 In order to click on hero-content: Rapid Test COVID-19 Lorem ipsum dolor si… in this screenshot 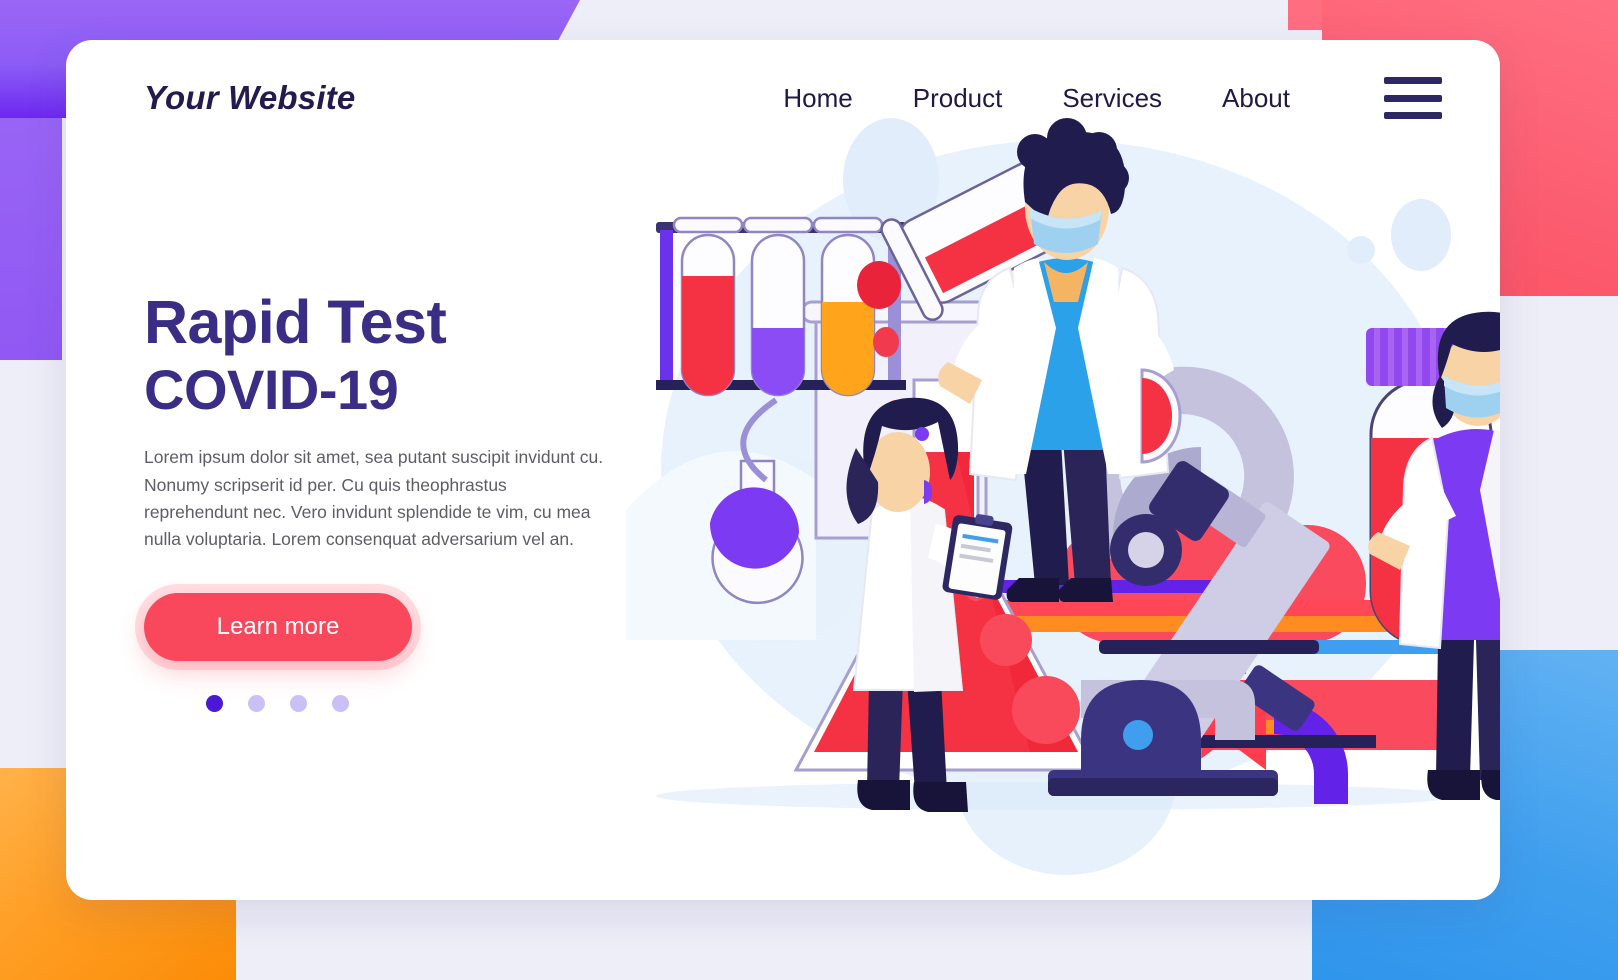, I will do `click(414, 501)`.